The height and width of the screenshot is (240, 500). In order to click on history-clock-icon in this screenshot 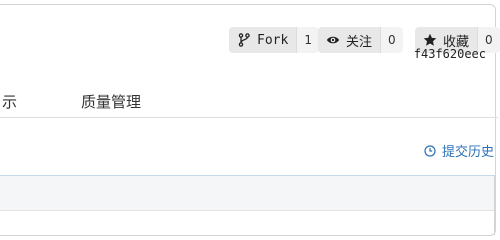, I will do `click(430, 151)`.